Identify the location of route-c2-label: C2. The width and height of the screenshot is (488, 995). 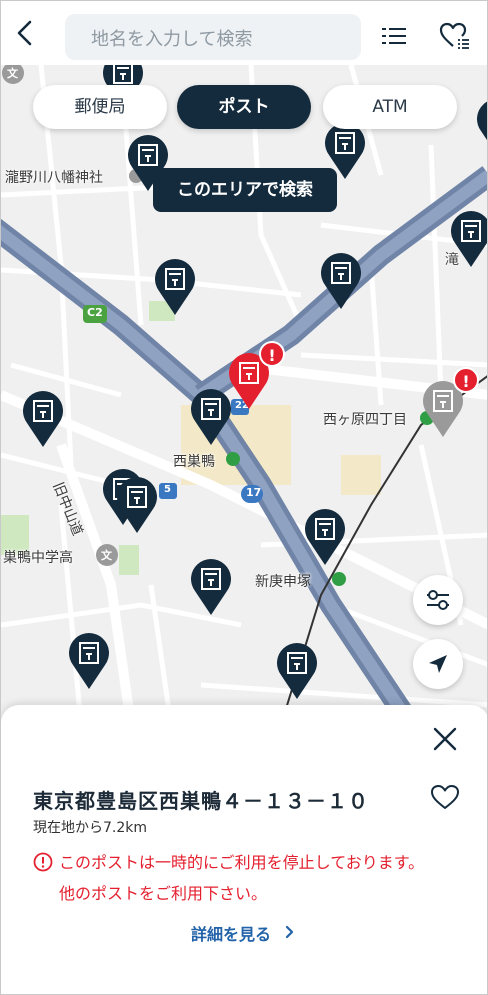
(95, 312).